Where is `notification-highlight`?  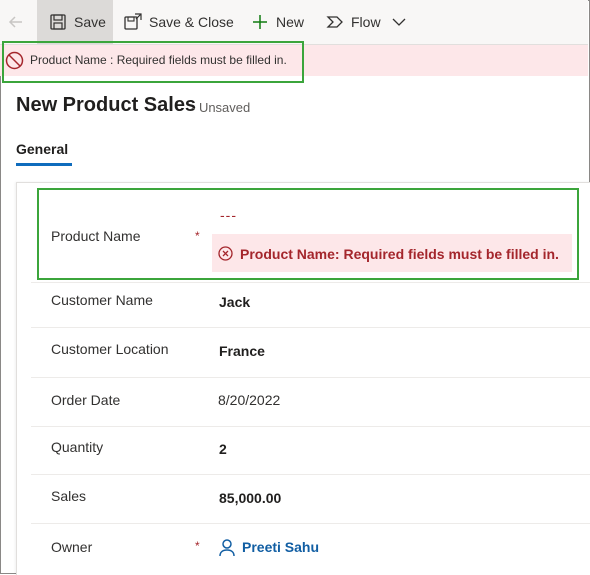 notification-highlight is located at coordinates (153, 62).